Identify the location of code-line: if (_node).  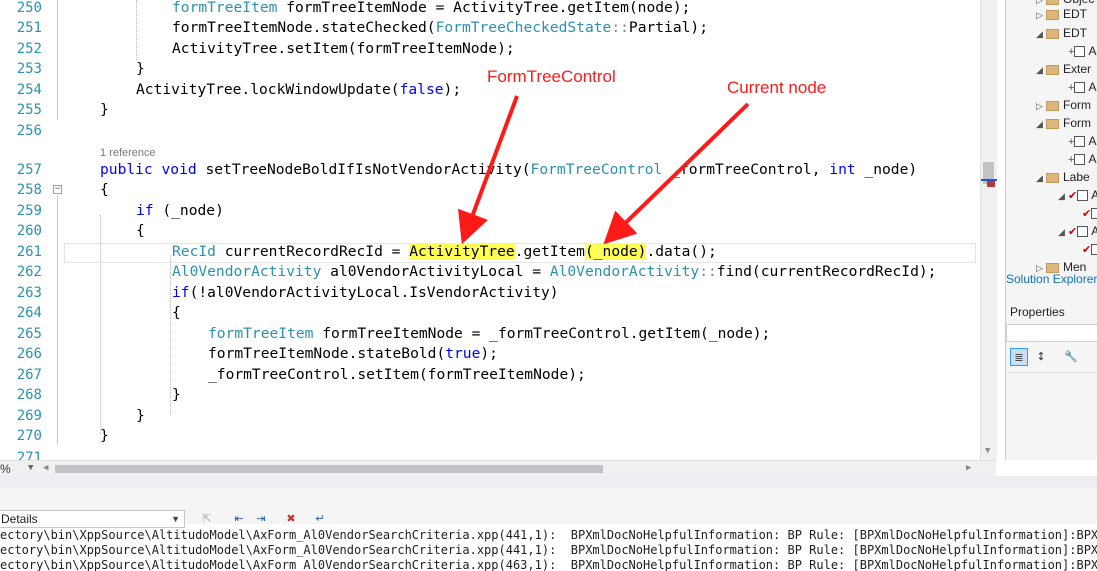
(180, 211).